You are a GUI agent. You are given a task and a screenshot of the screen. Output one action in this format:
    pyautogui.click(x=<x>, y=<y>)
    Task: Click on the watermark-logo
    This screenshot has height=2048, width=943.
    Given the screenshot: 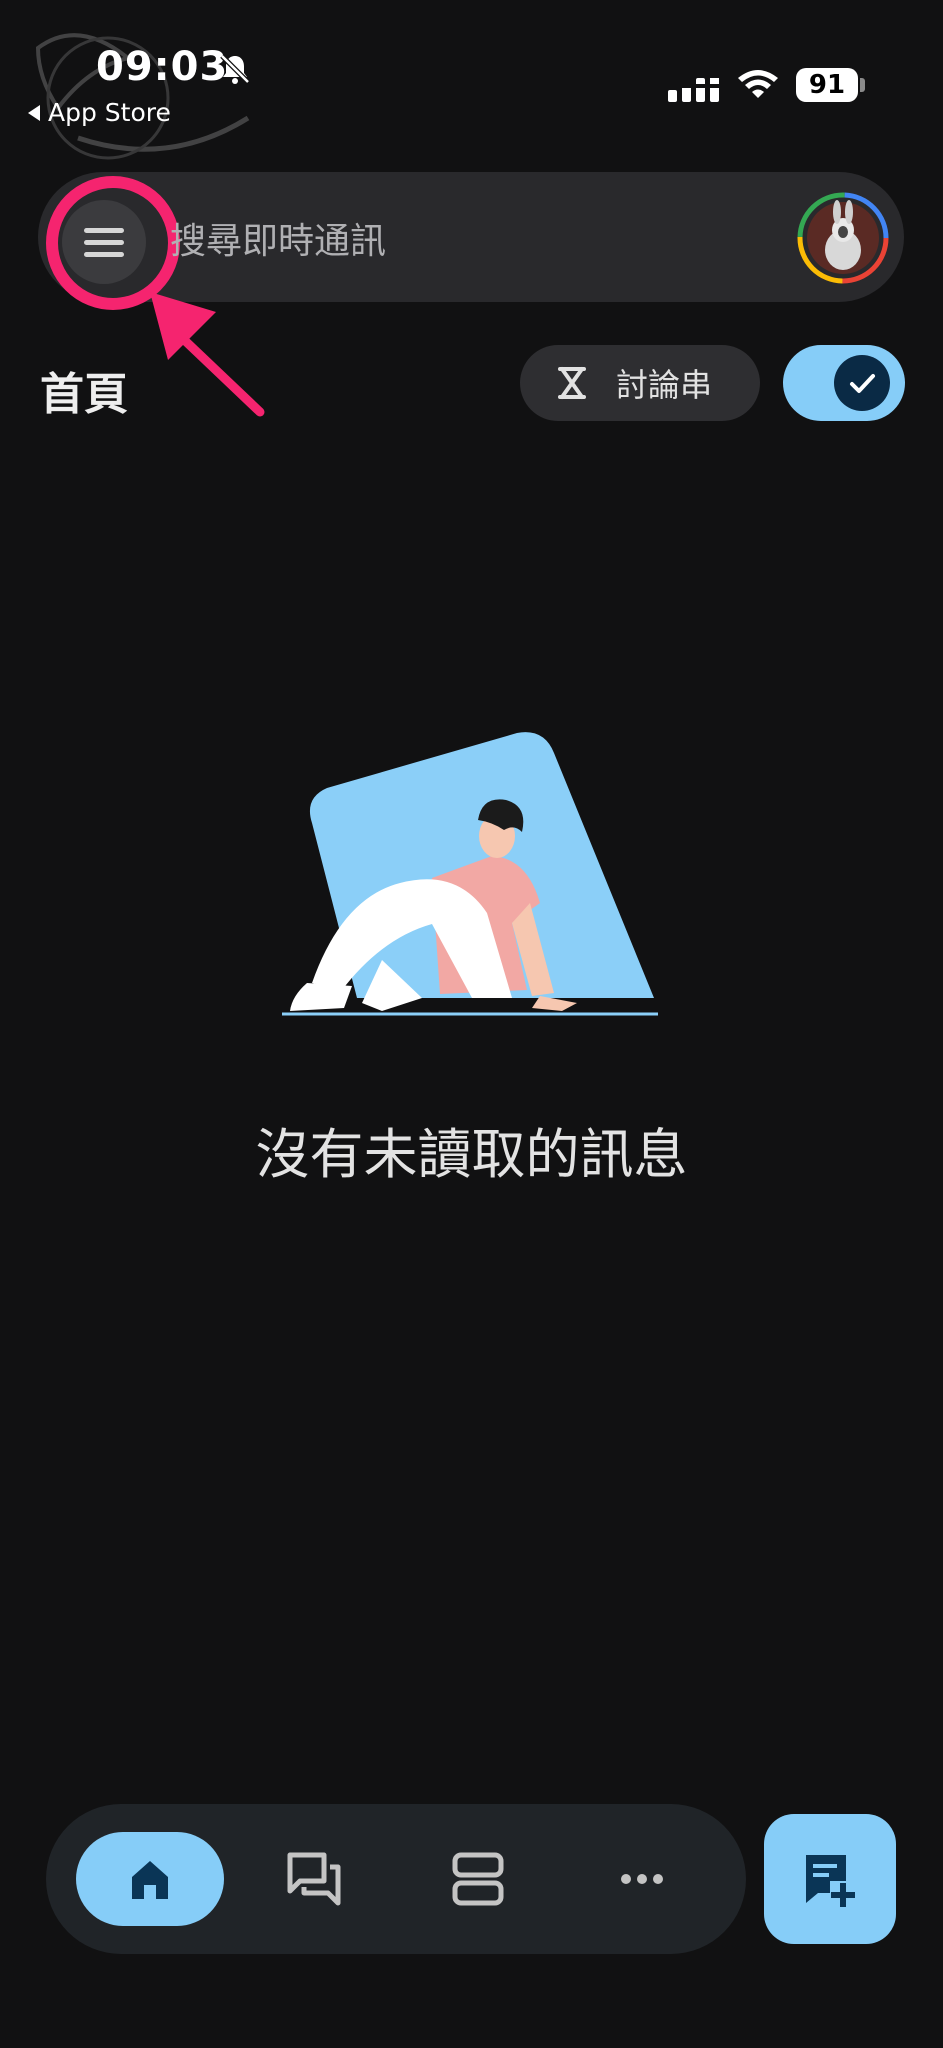 What is the action you would take?
    pyautogui.click(x=142, y=96)
    